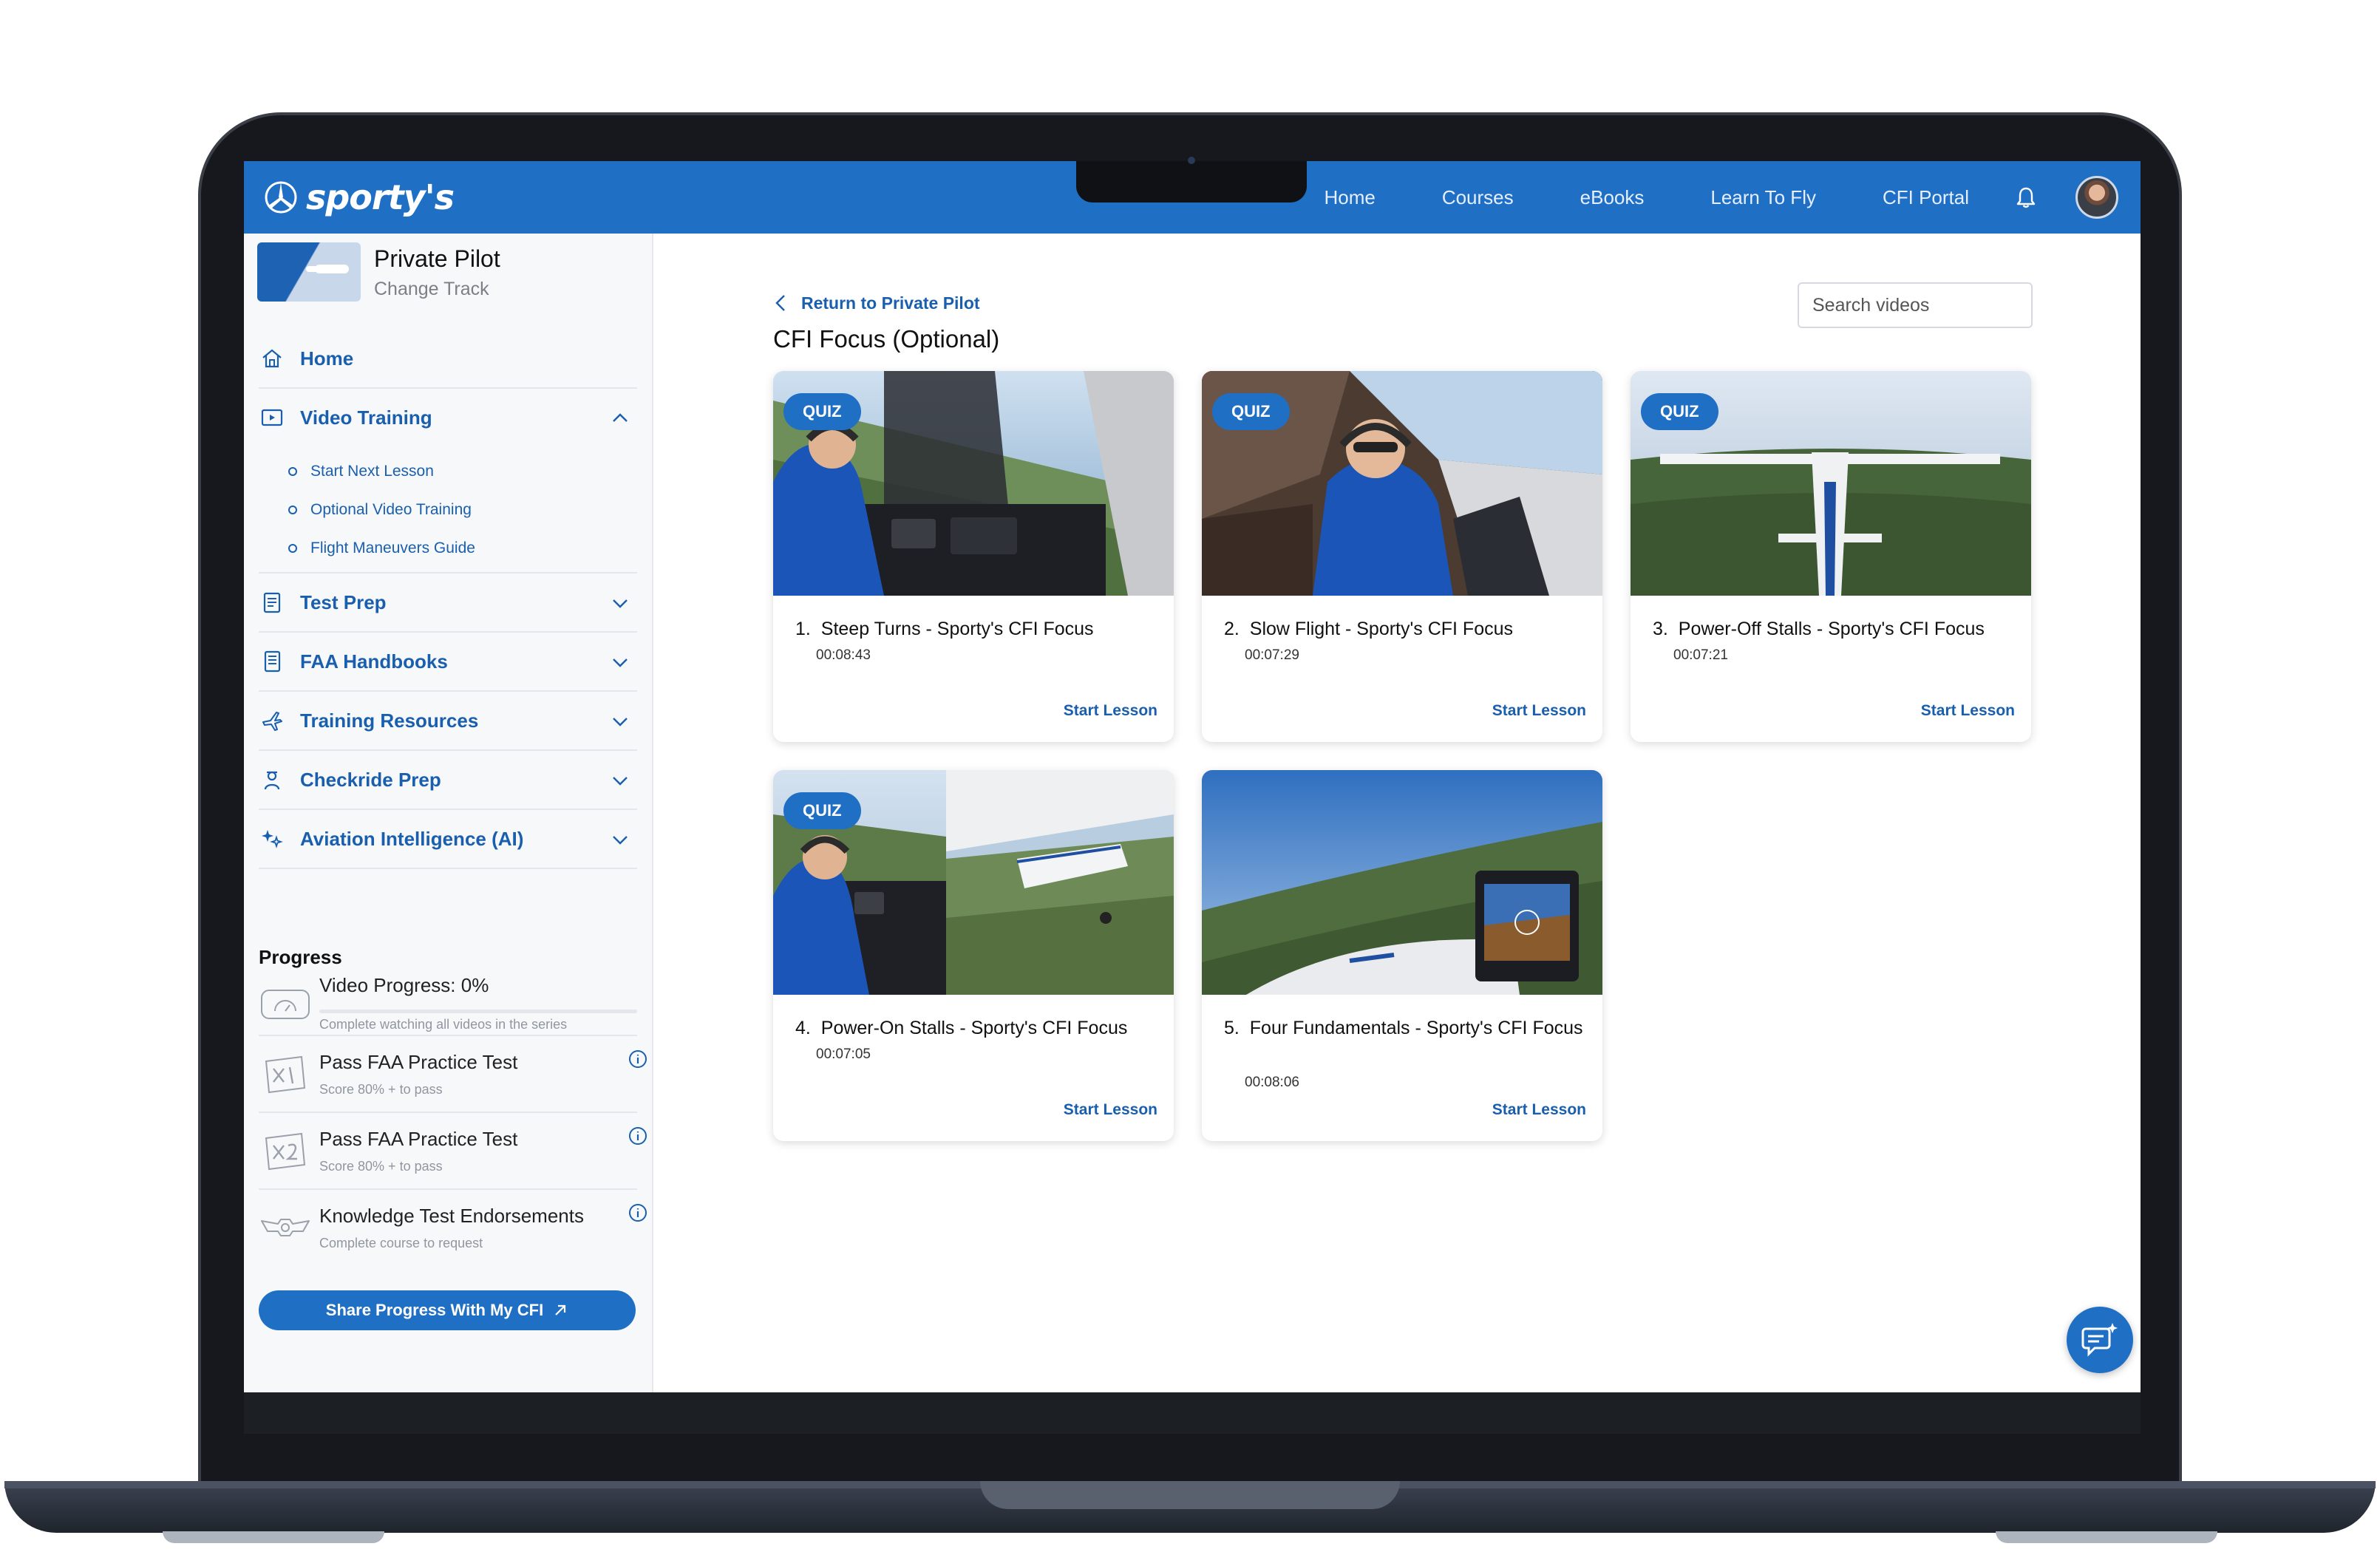 The image size is (2380, 1552). I want to click on submenu-start-next-lesson: Start Next Lesson, so click(448, 471).